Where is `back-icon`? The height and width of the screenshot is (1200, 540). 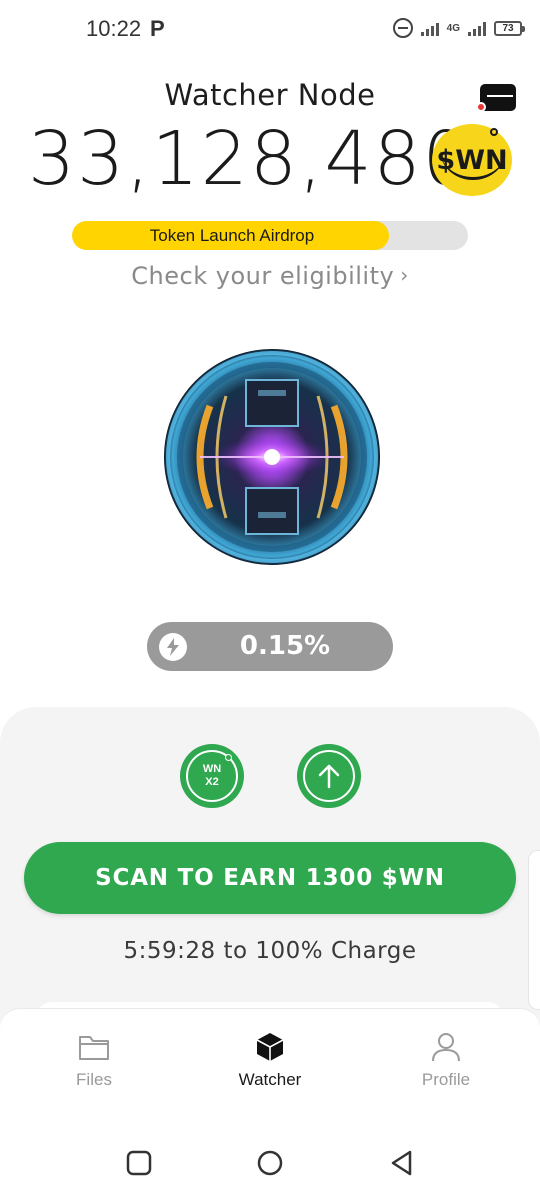 back-icon is located at coordinates (402, 1163).